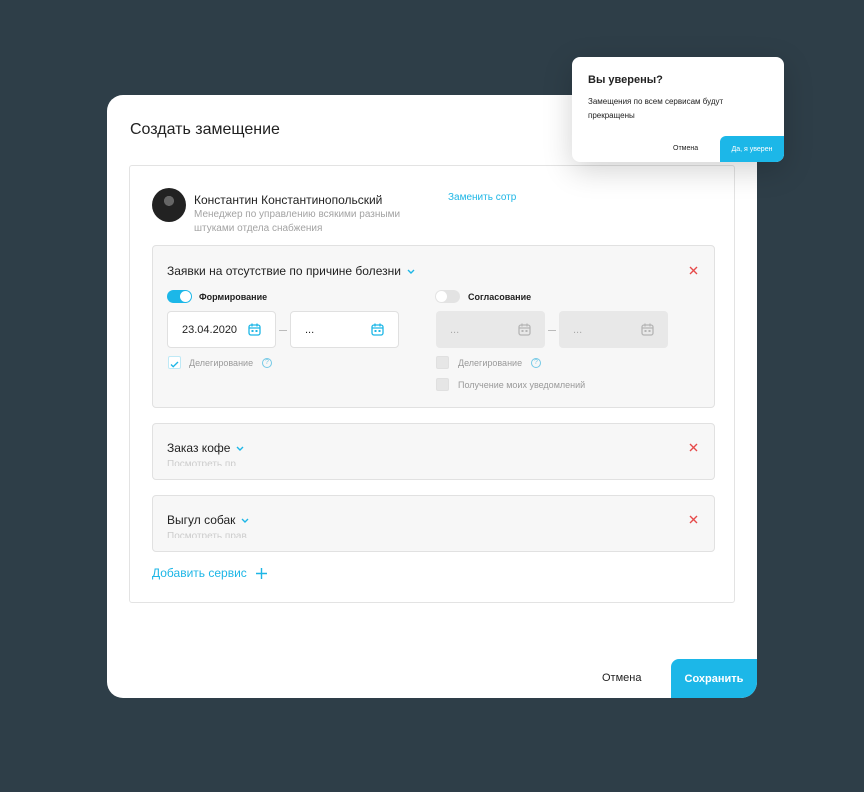  Describe the element at coordinates (284, 271) in the screenshot. I see `service-title: Заявки на отсутствие по причине болезни` at that location.